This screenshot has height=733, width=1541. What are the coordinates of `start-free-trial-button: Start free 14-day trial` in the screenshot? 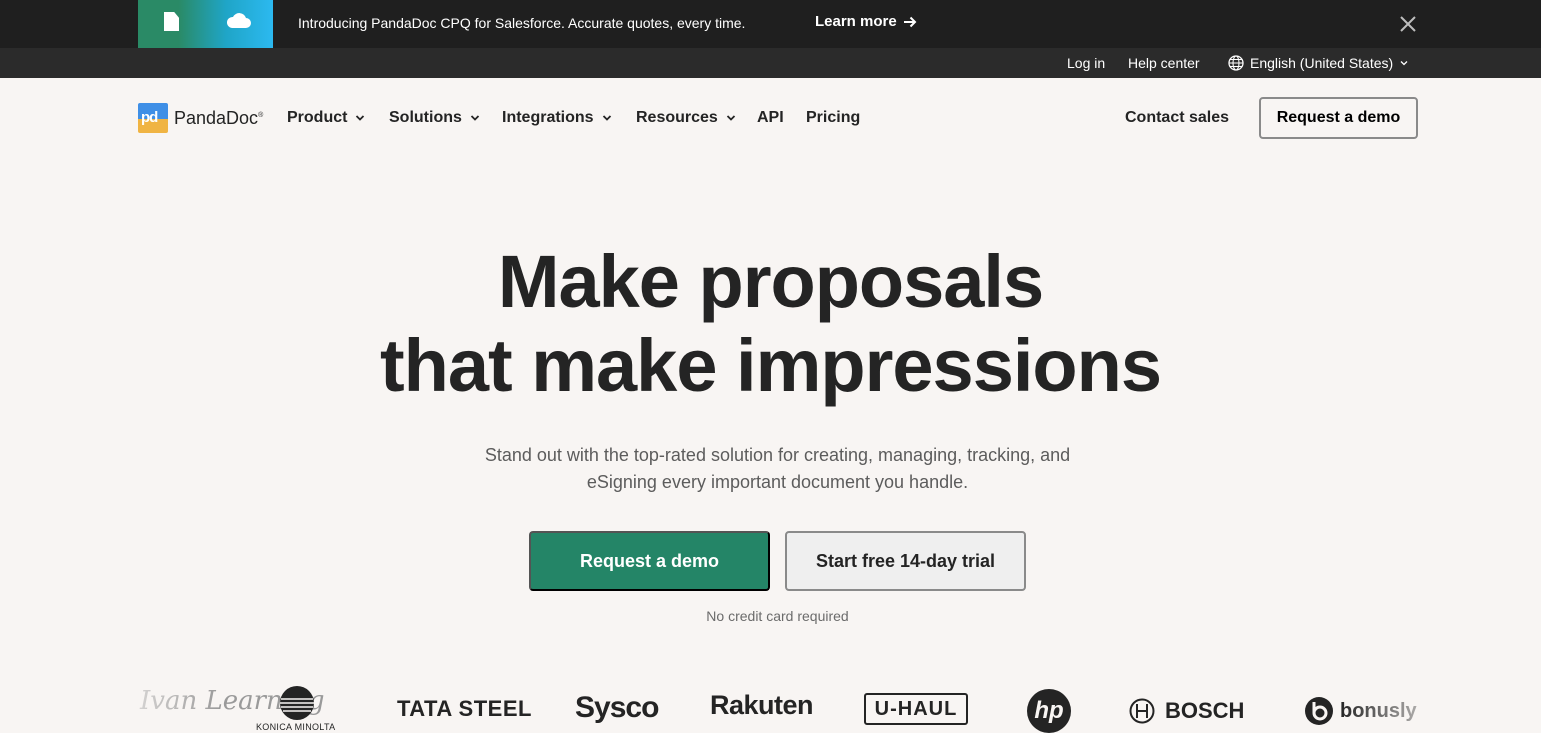 It's located at (905, 561).